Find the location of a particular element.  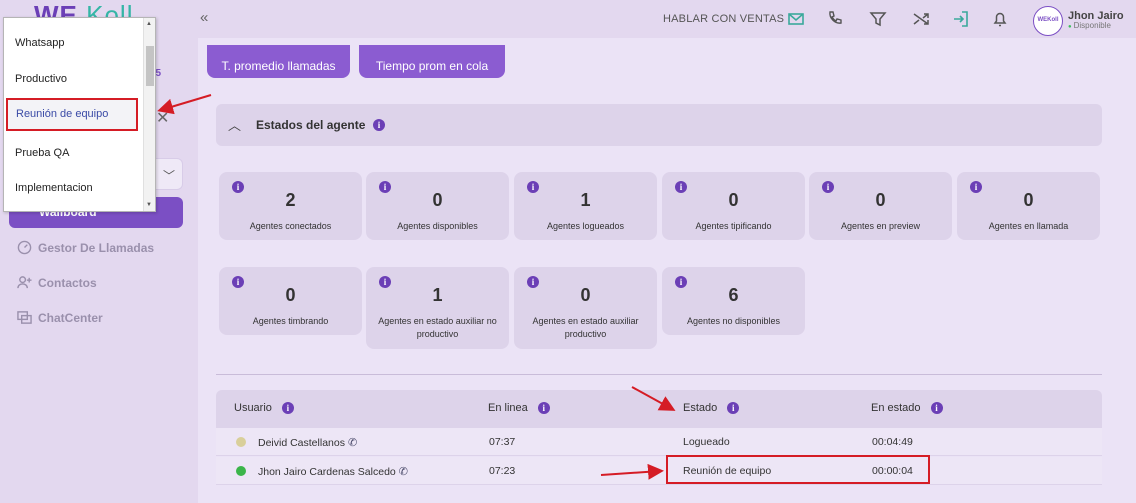

state-select-toggle: ﹀ is located at coordinates (169, 174).